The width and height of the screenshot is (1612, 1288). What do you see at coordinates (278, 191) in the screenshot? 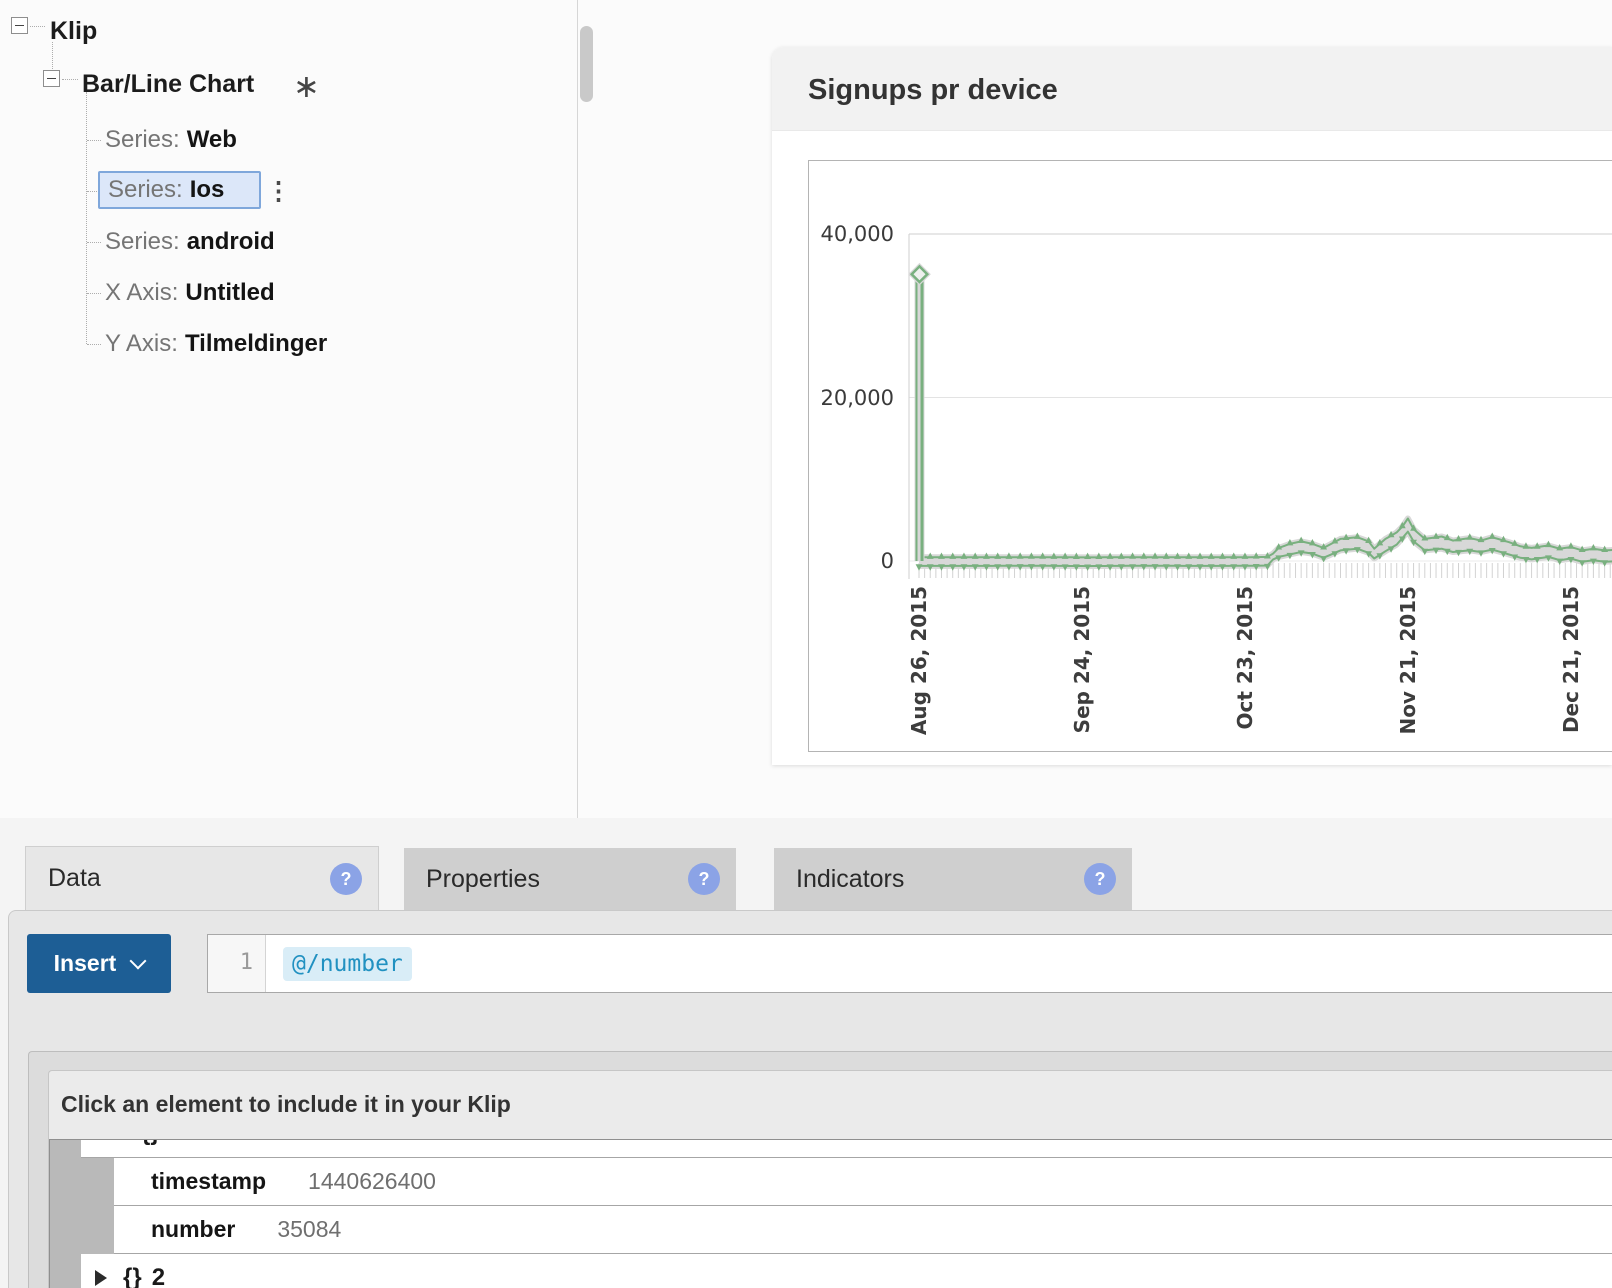
I see `kebab-menu-icon: ⋮` at bounding box center [278, 191].